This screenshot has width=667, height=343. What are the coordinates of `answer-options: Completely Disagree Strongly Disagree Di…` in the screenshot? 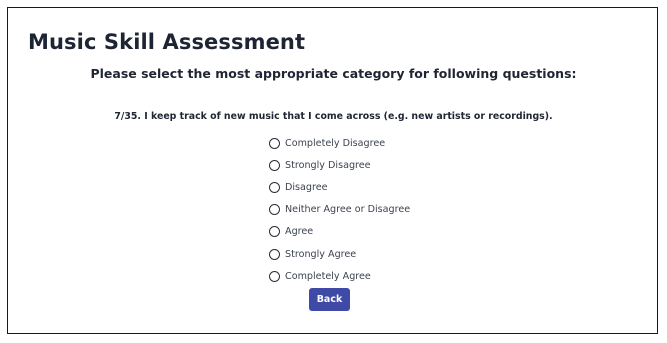 It's located at (339, 209).